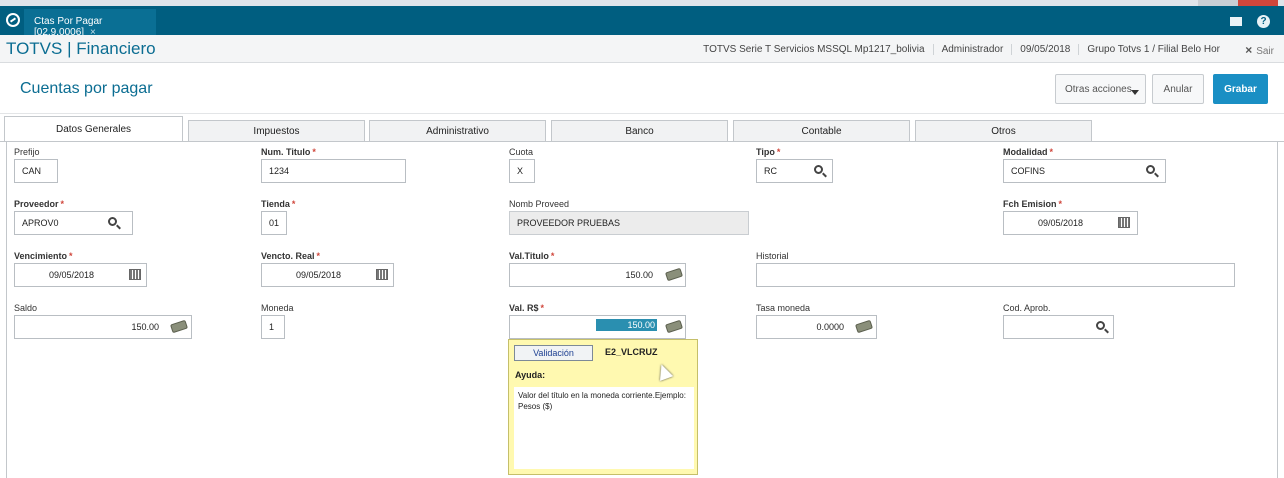 The width and height of the screenshot is (1284, 478). I want to click on vencimiento-input: 09/05/2018, so click(80, 275).